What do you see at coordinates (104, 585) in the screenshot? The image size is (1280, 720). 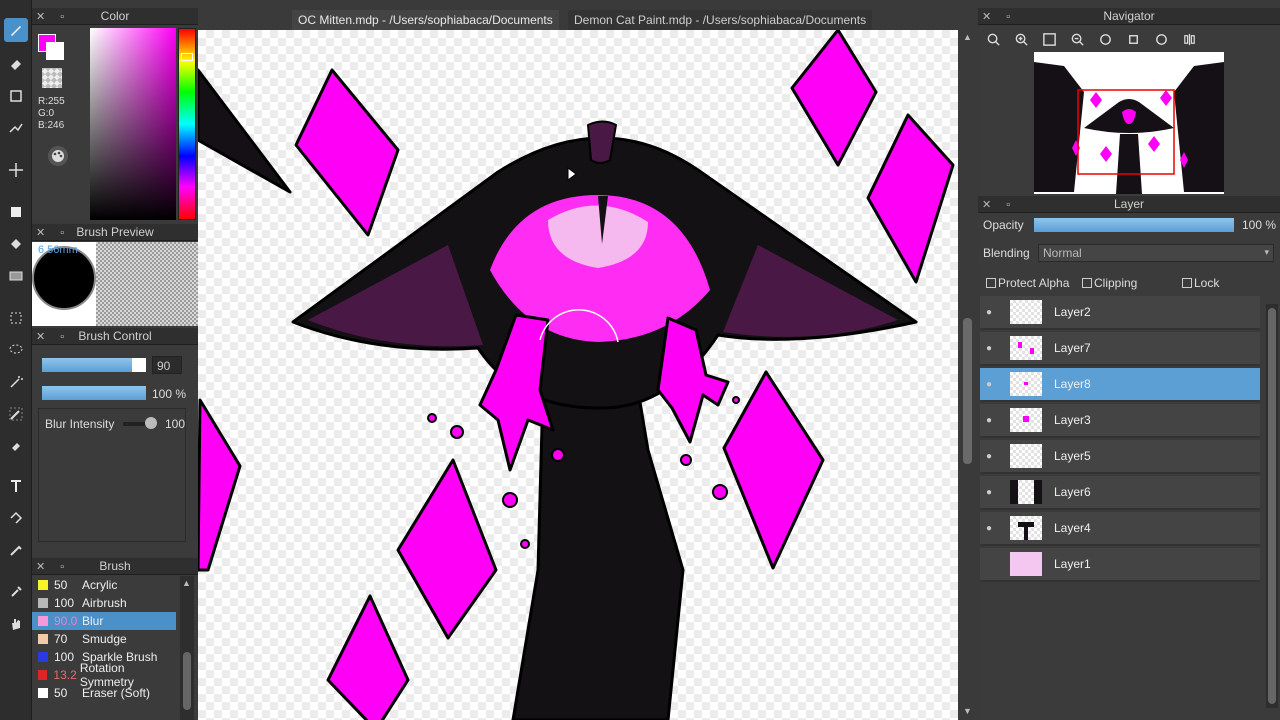 I see `brush-item-acrylic: 50 Acrylic` at bounding box center [104, 585].